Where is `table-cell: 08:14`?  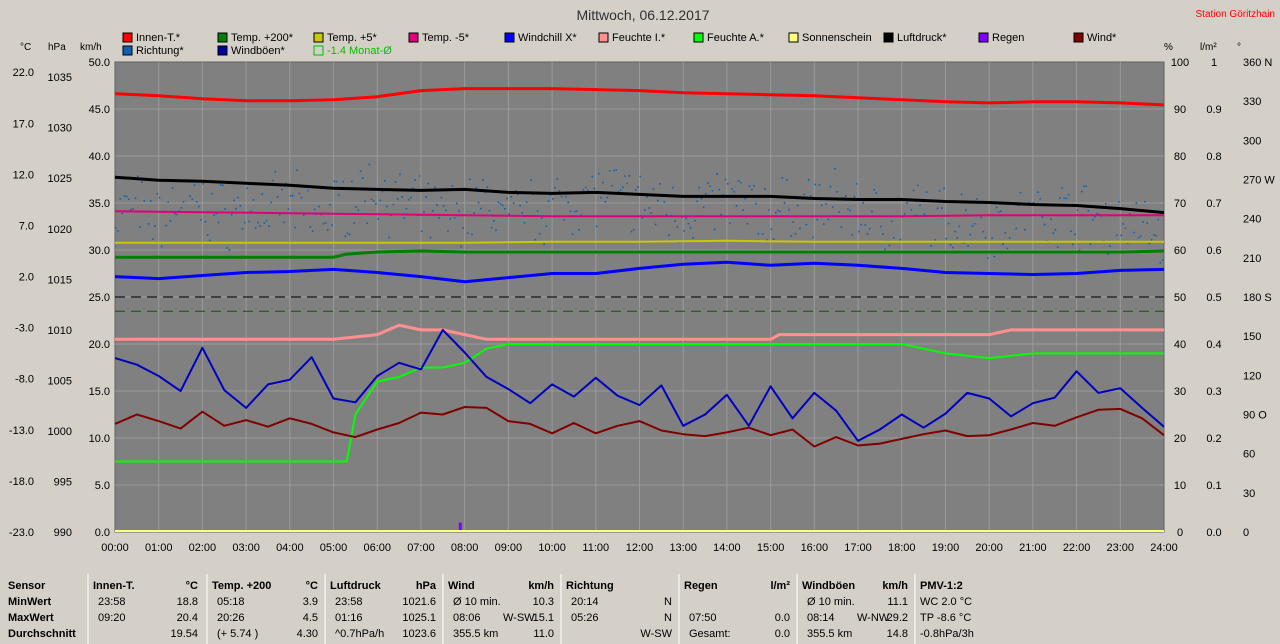 table-cell: 08:14 is located at coordinates (821, 618).